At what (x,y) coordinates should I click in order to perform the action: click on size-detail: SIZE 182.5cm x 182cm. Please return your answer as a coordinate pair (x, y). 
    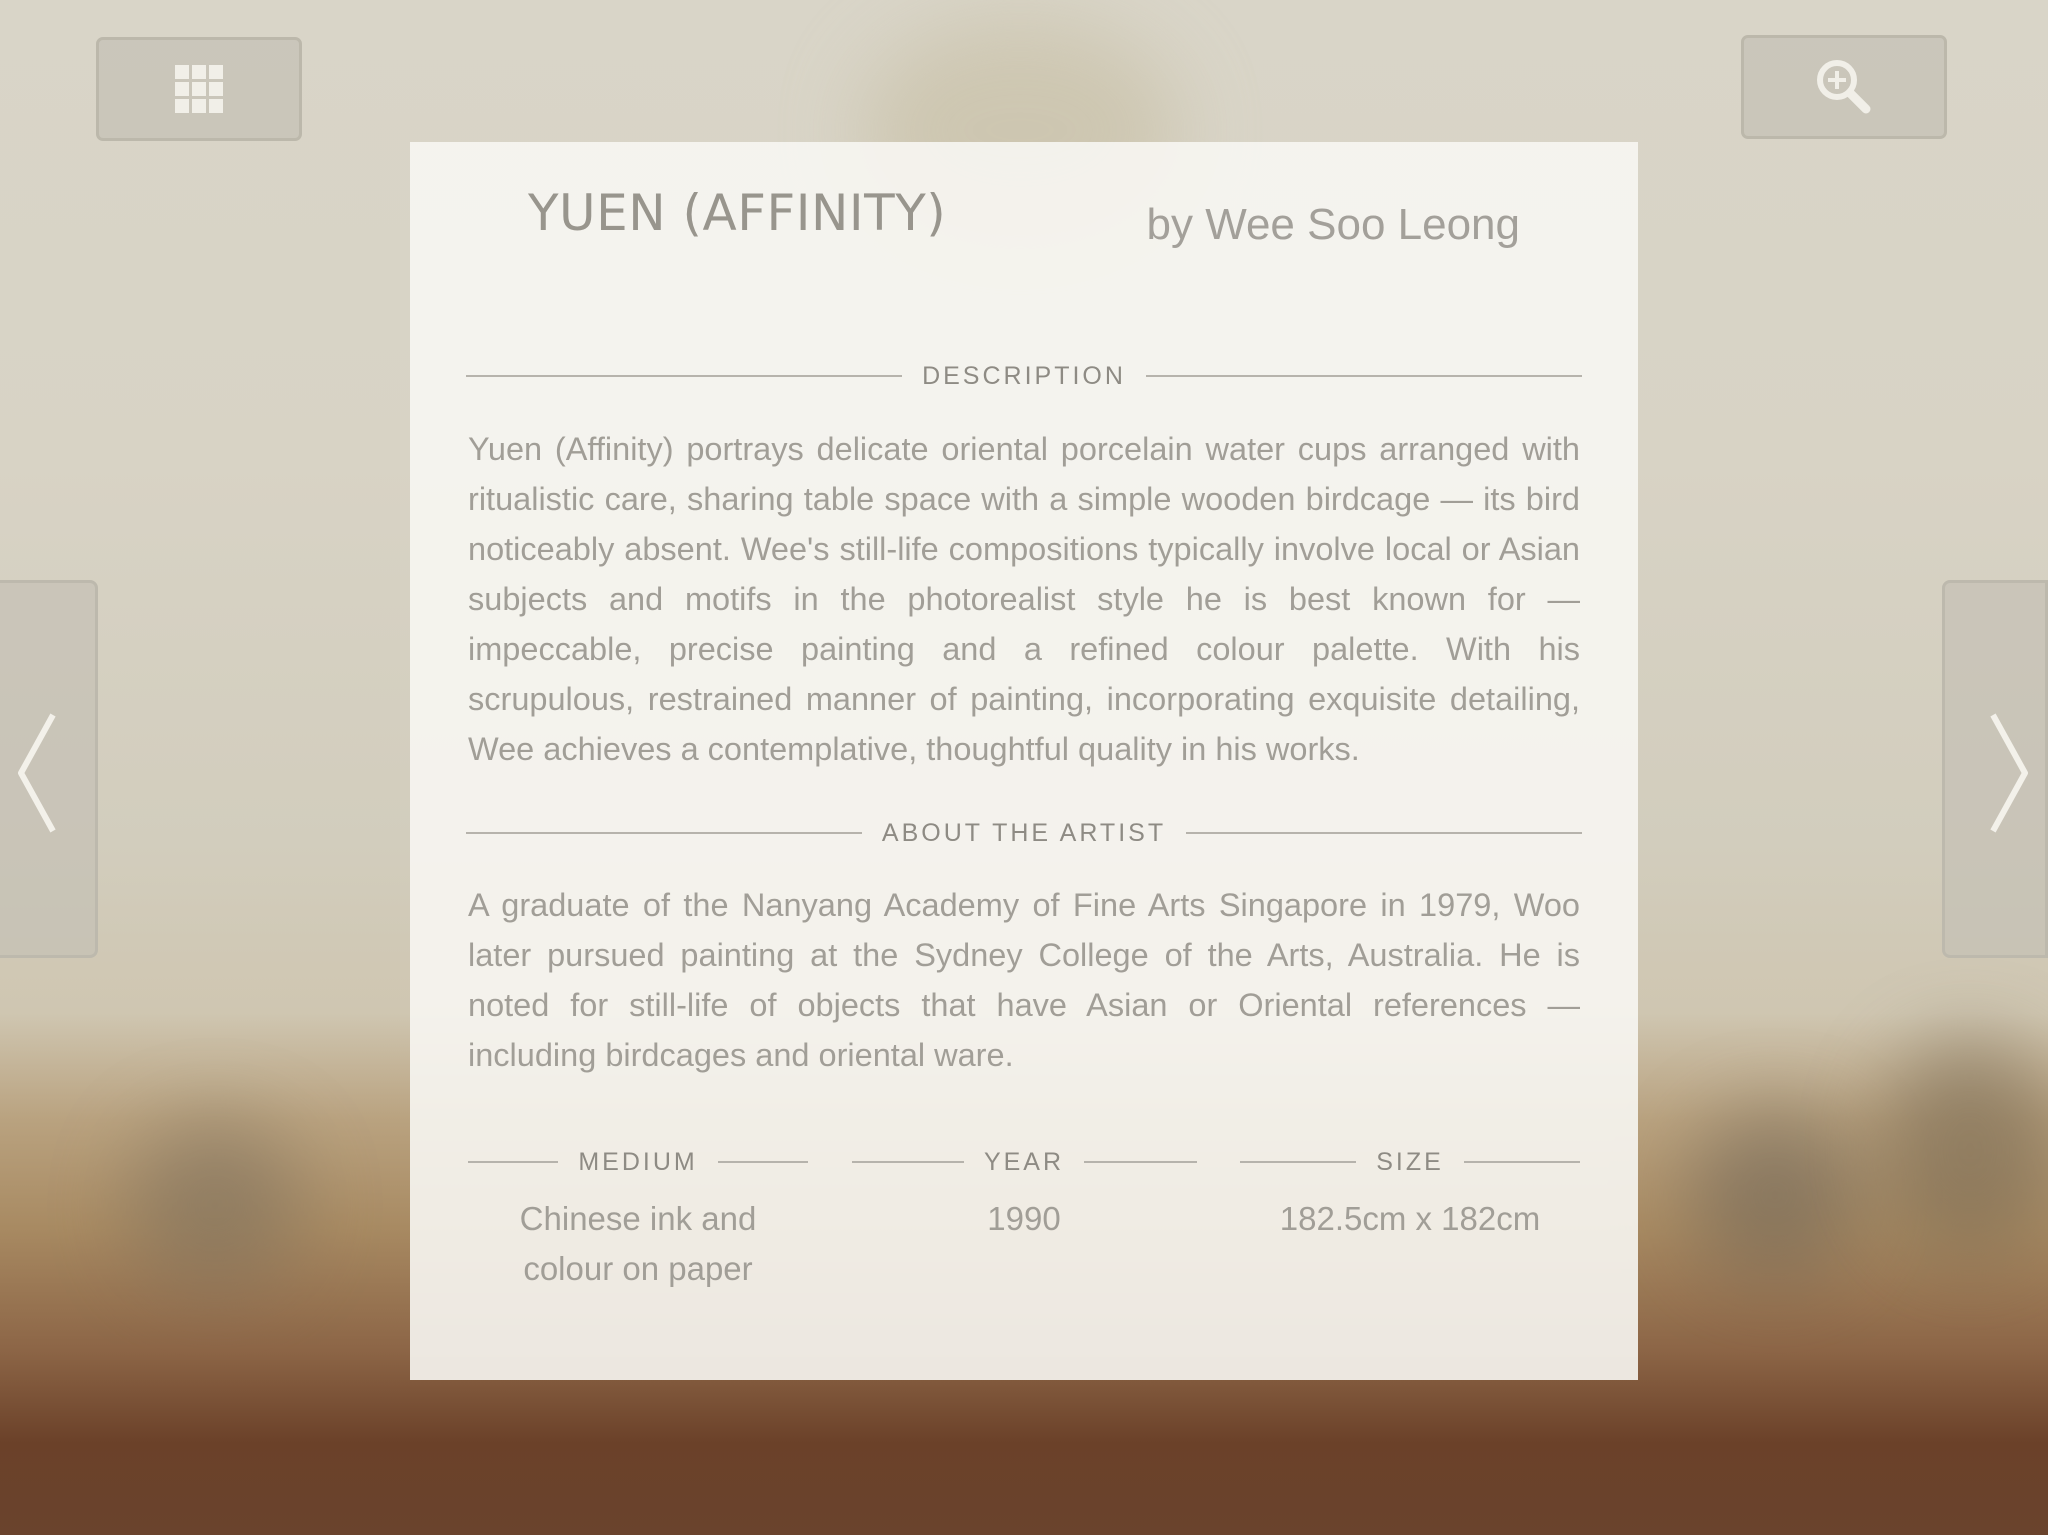
    Looking at the image, I should click on (1410, 1218).